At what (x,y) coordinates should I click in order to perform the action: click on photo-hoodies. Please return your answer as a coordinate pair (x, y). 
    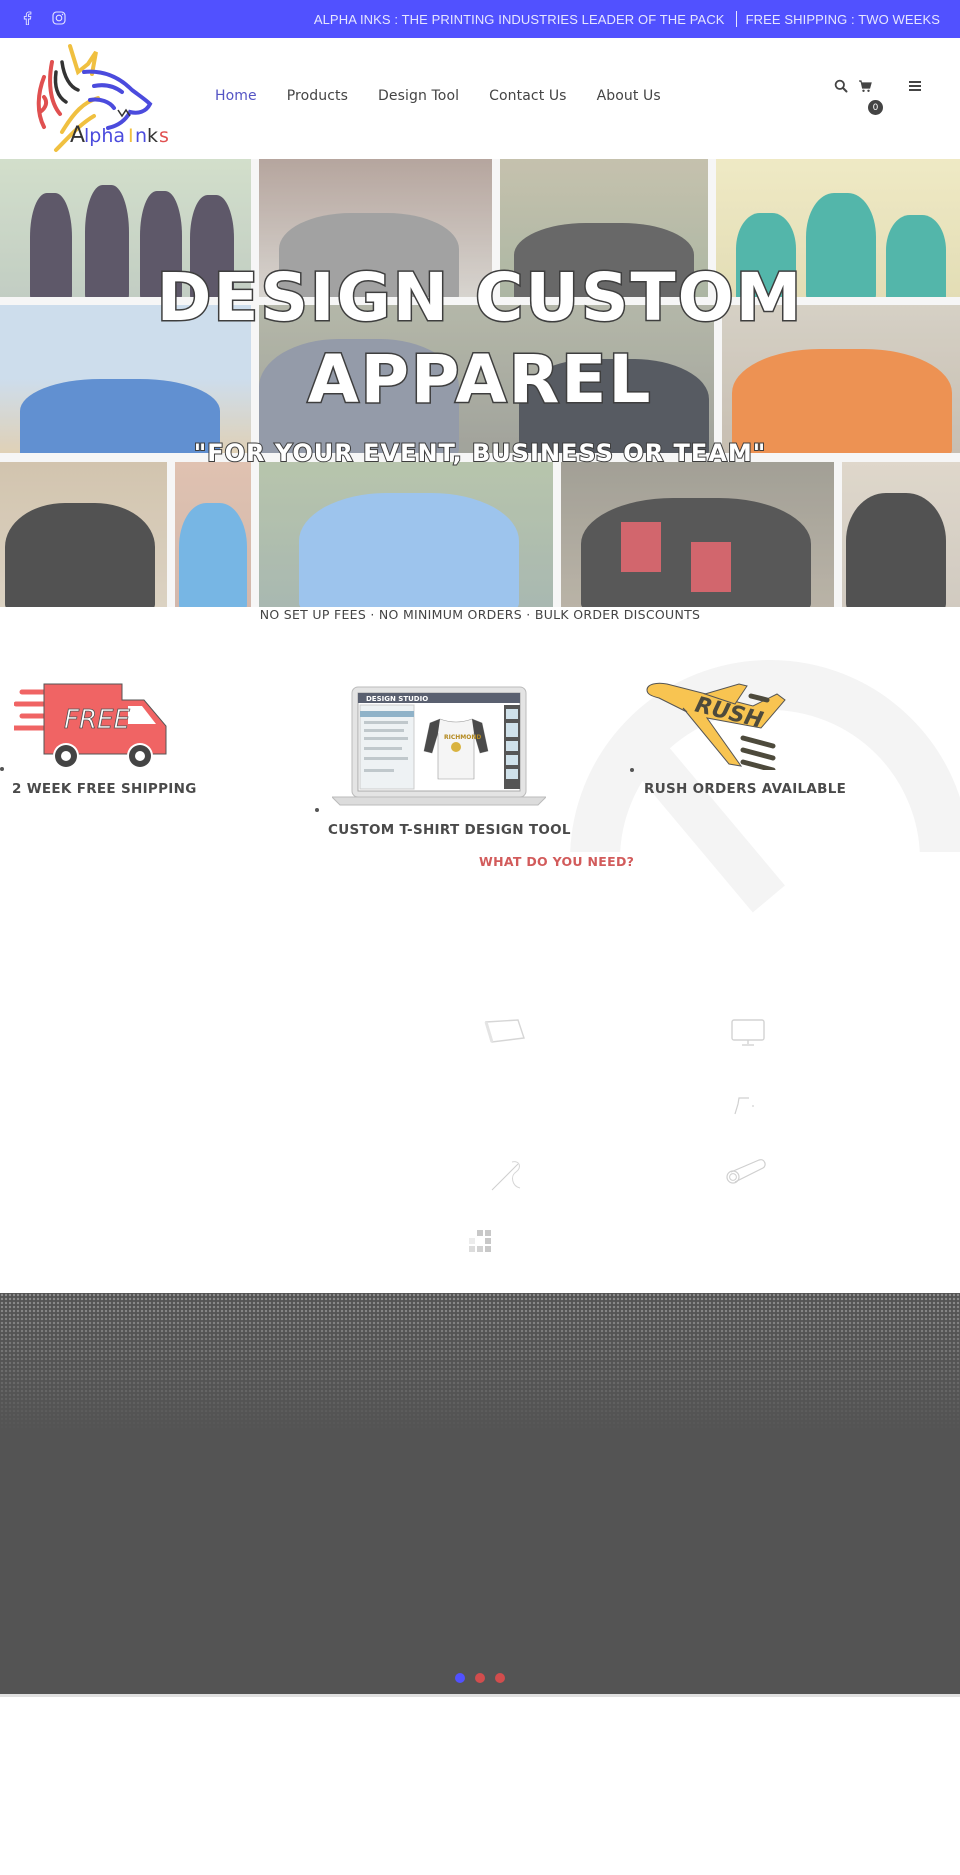
    Looking at the image, I should click on (901, 534).